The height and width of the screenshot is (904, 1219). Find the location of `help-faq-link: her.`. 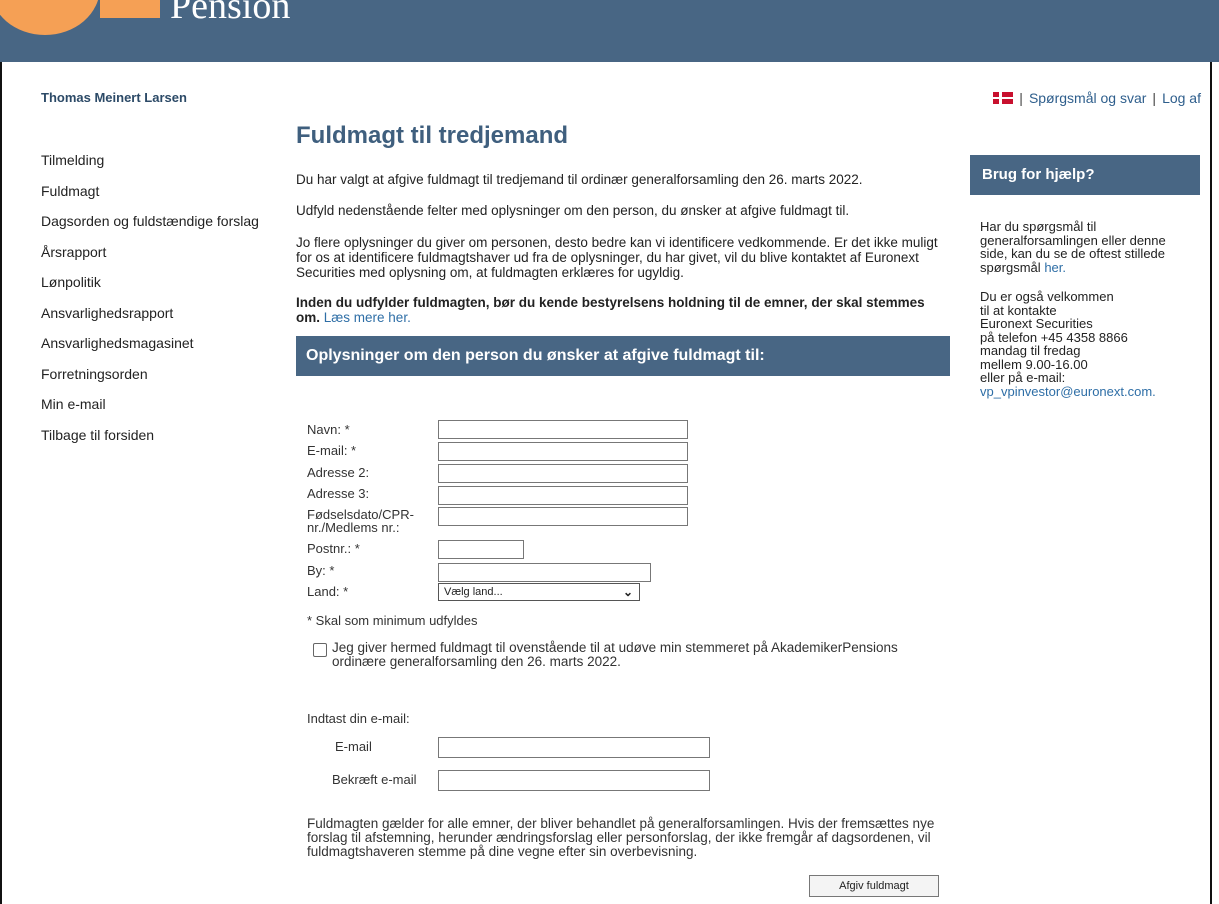

help-faq-link: her. is located at coordinates (1055, 267).